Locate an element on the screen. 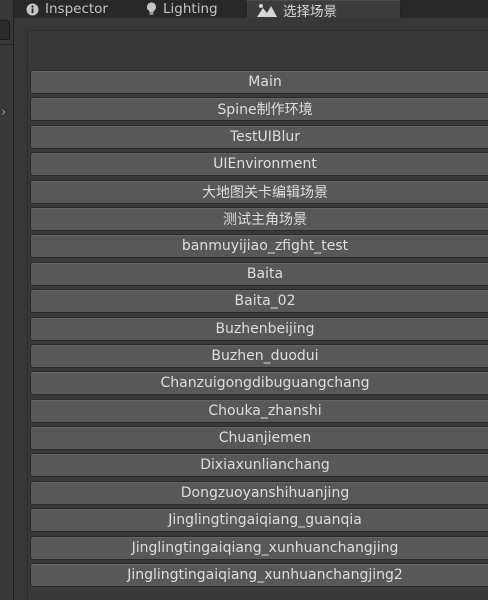 The width and height of the screenshot is (488, 600). clipped-field is located at coordinates (5, 30).